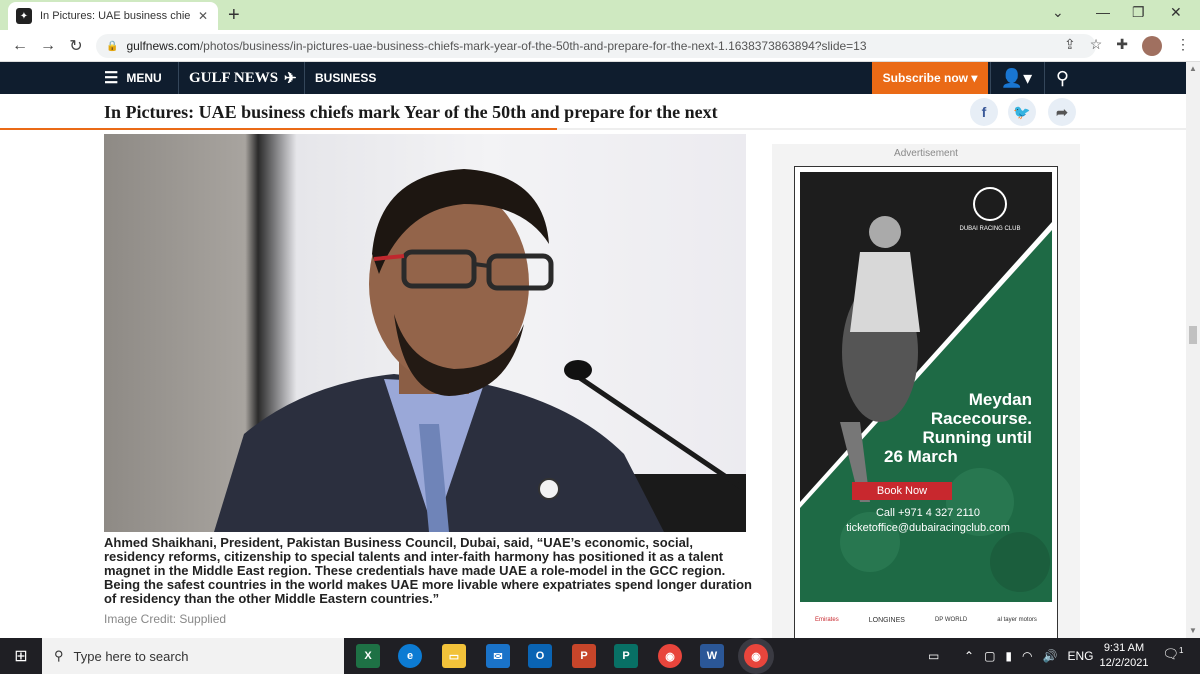 The image size is (1200, 674). What do you see at coordinates (989, 656) in the screenshot?
I see `meet-icon: ▢` at bounding box center [989, 656].